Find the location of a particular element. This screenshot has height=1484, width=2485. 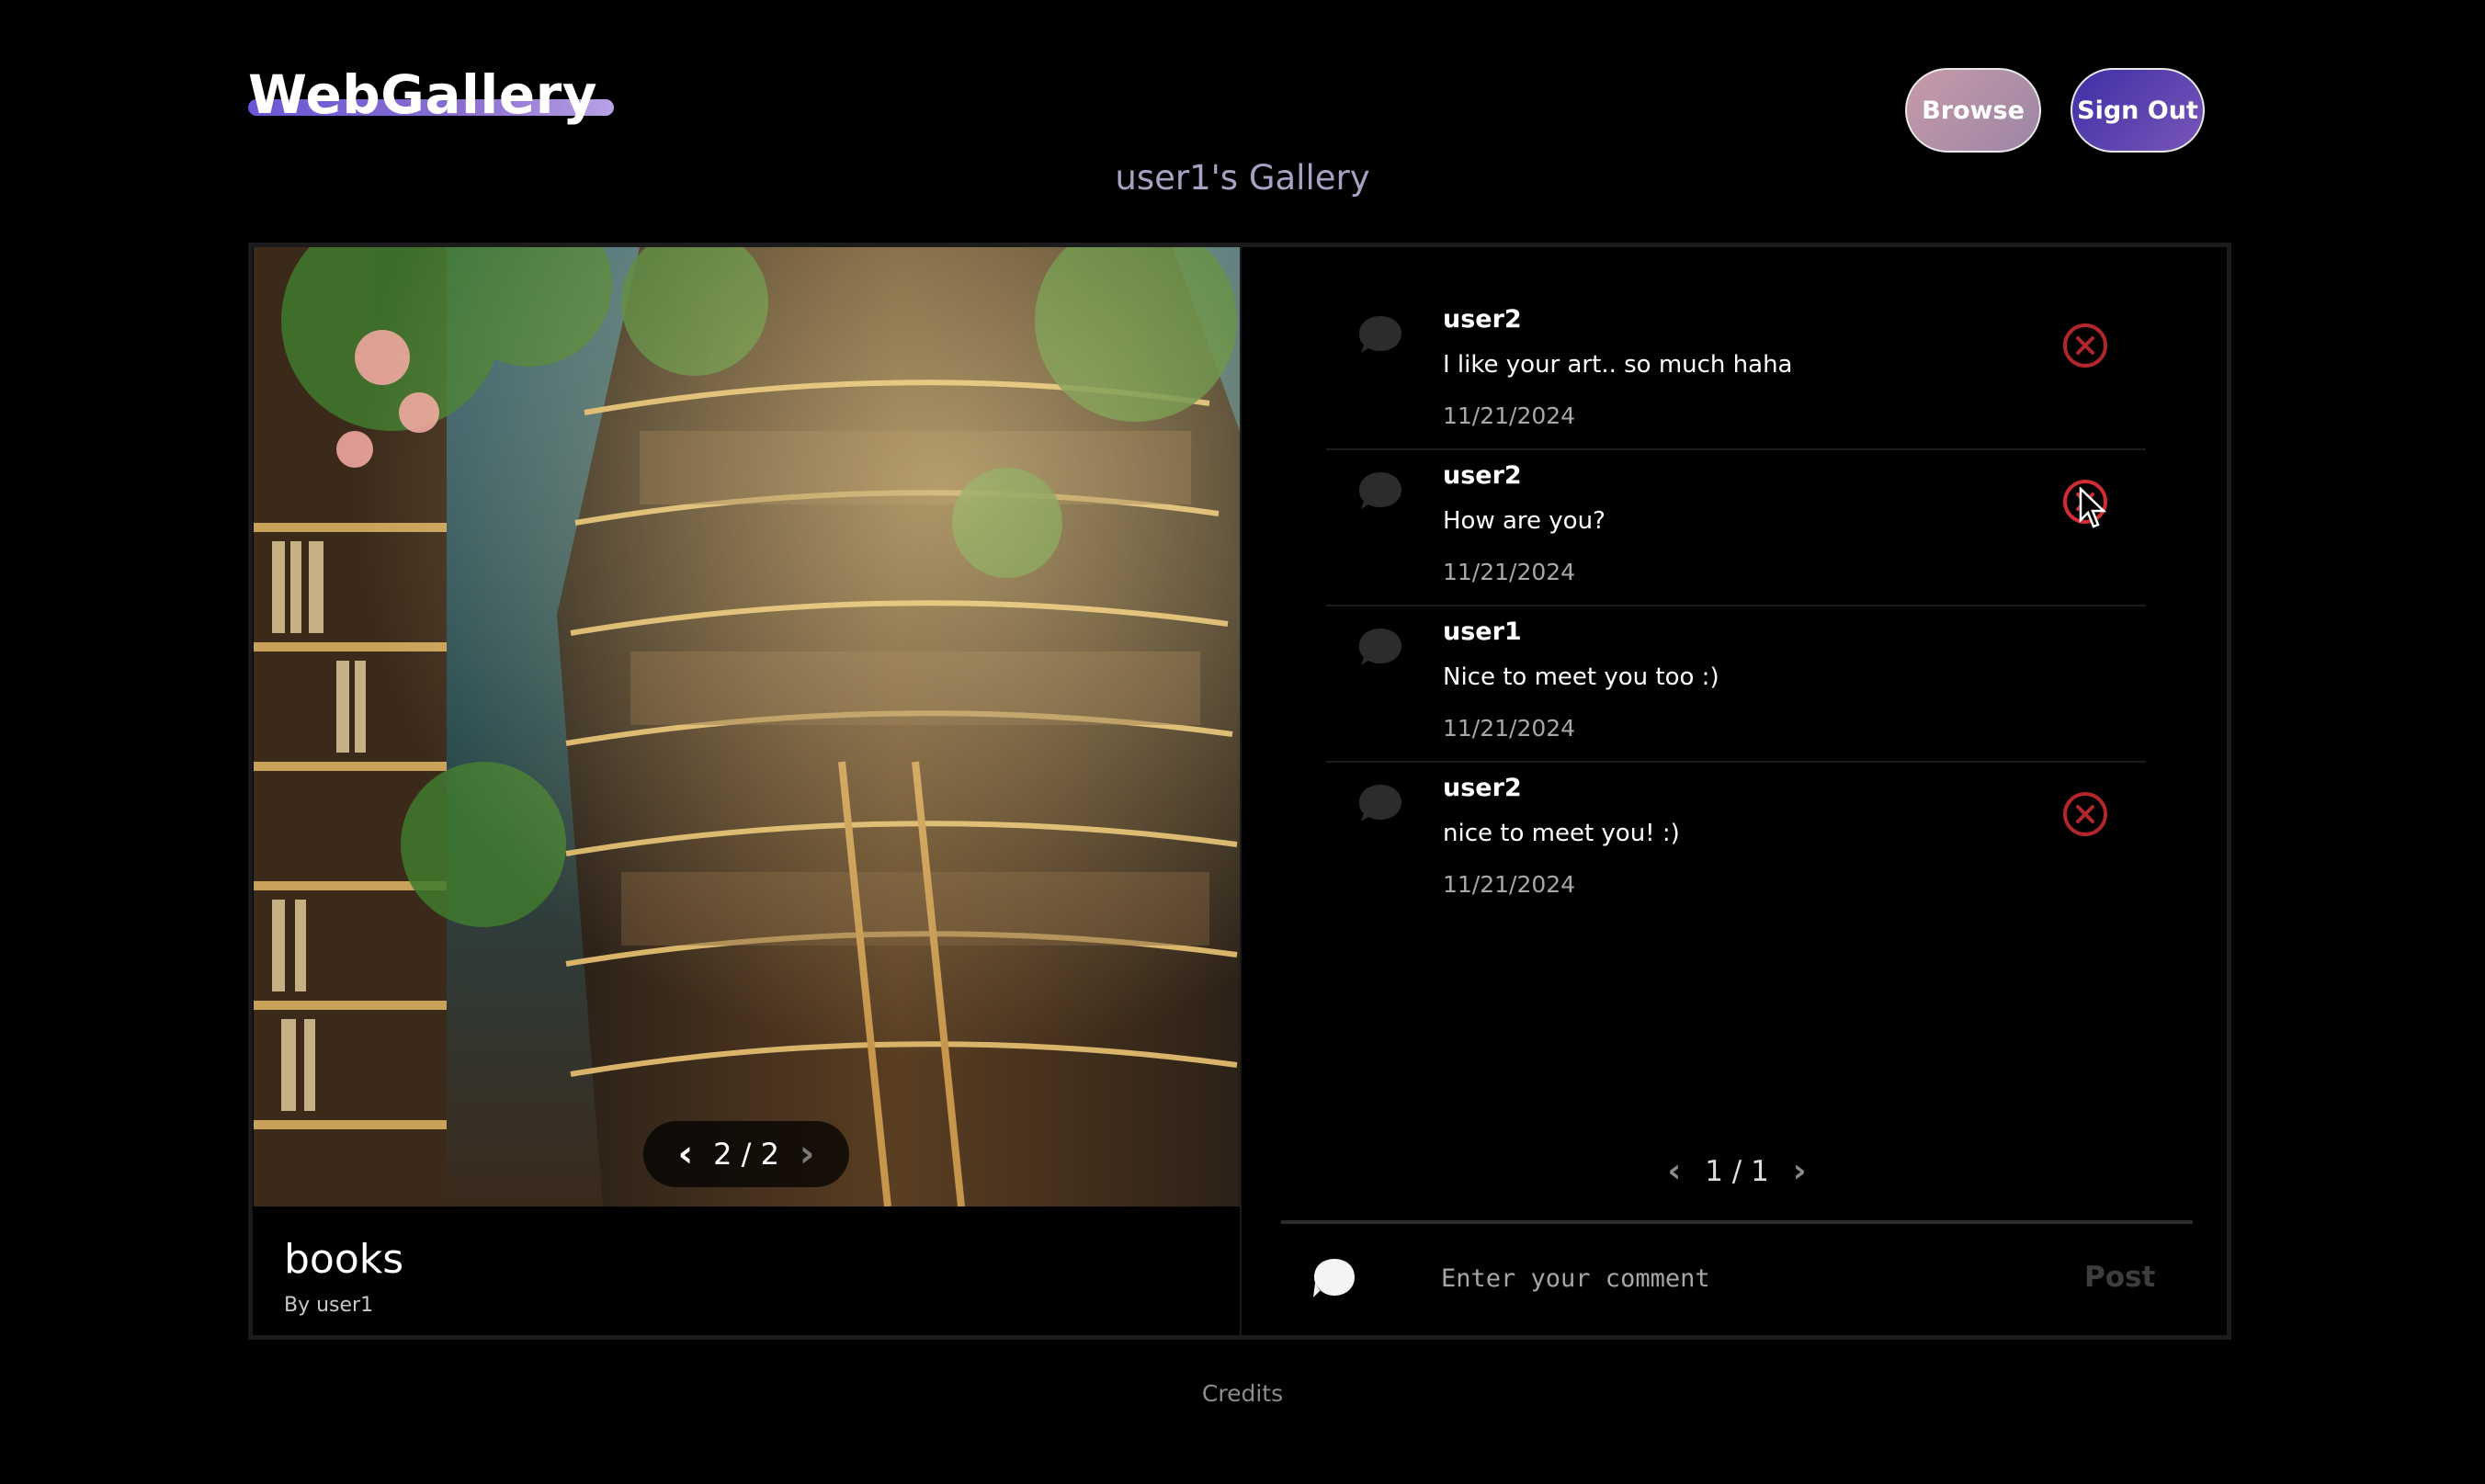

comment-pager: ‹ 1 / 1 › is located at coordinates (1737, 1171).